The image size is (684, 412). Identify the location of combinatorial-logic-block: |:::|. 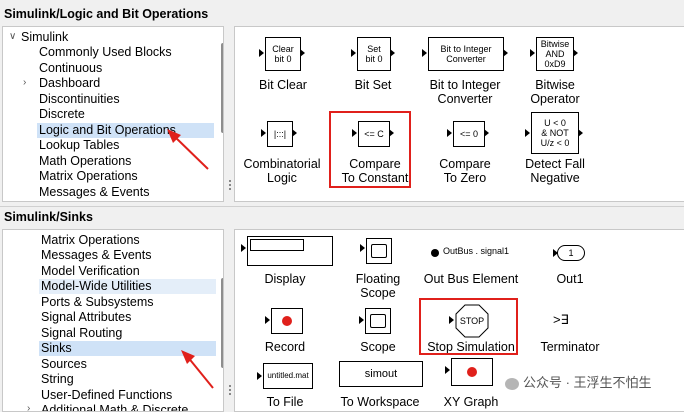
(280, 134).